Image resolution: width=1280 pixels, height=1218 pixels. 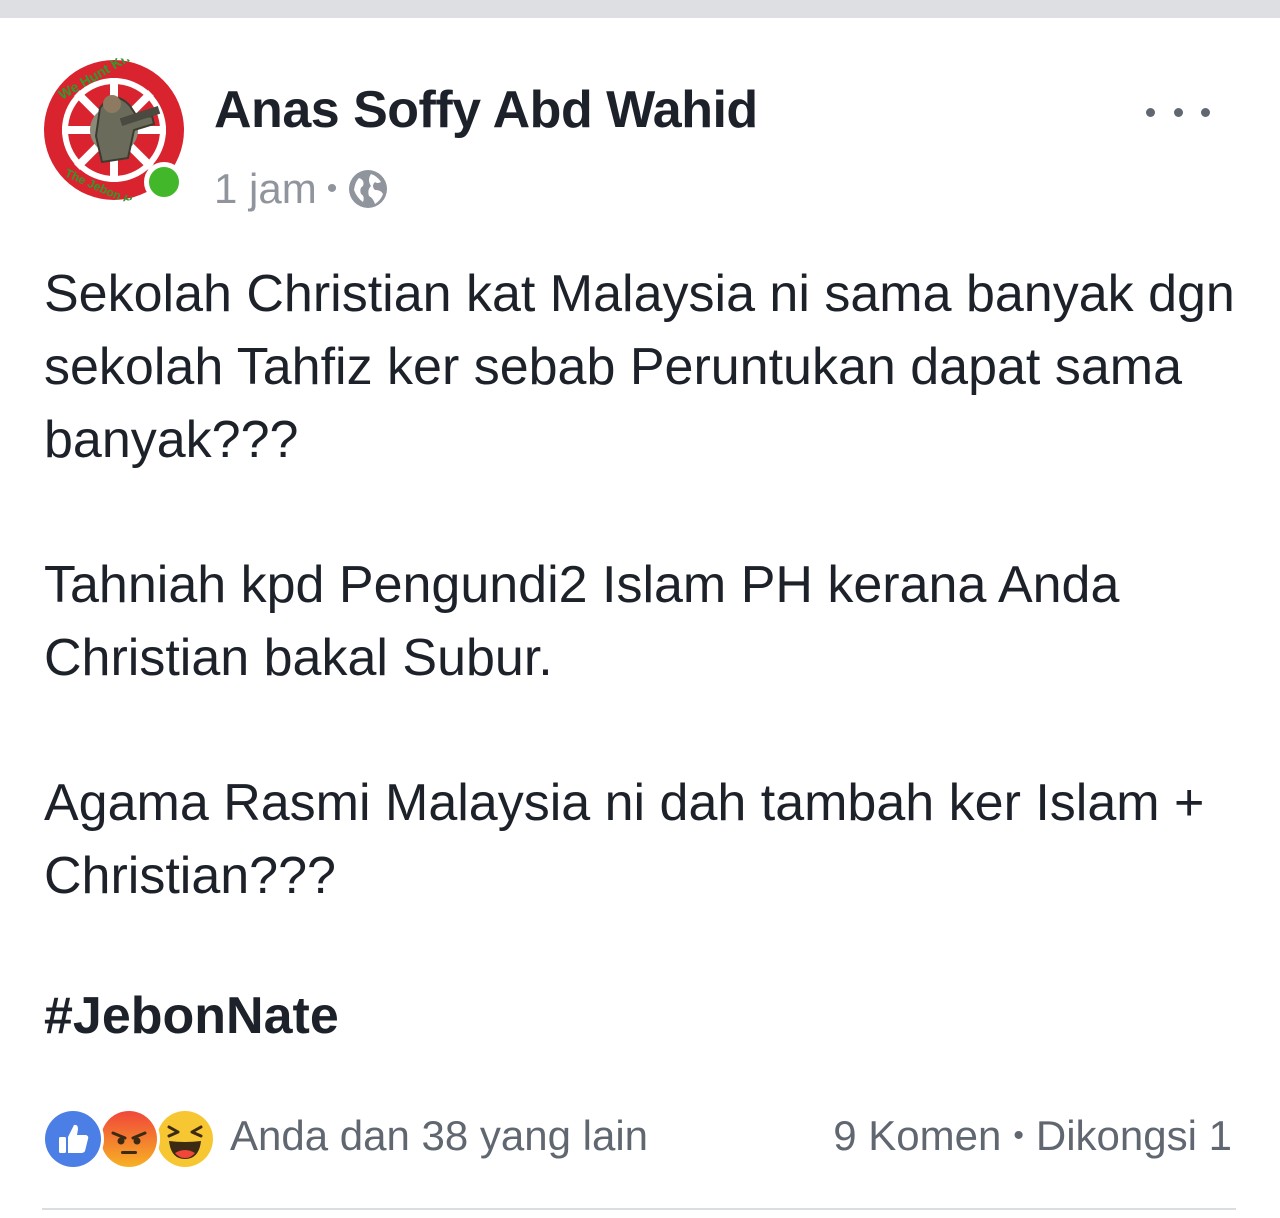 What do you see at coordinates (439, 1136) in the screenshot?
I see `reaction-summary-text: Anda dan 38 yang lain` at bounding box center [439, 1136].